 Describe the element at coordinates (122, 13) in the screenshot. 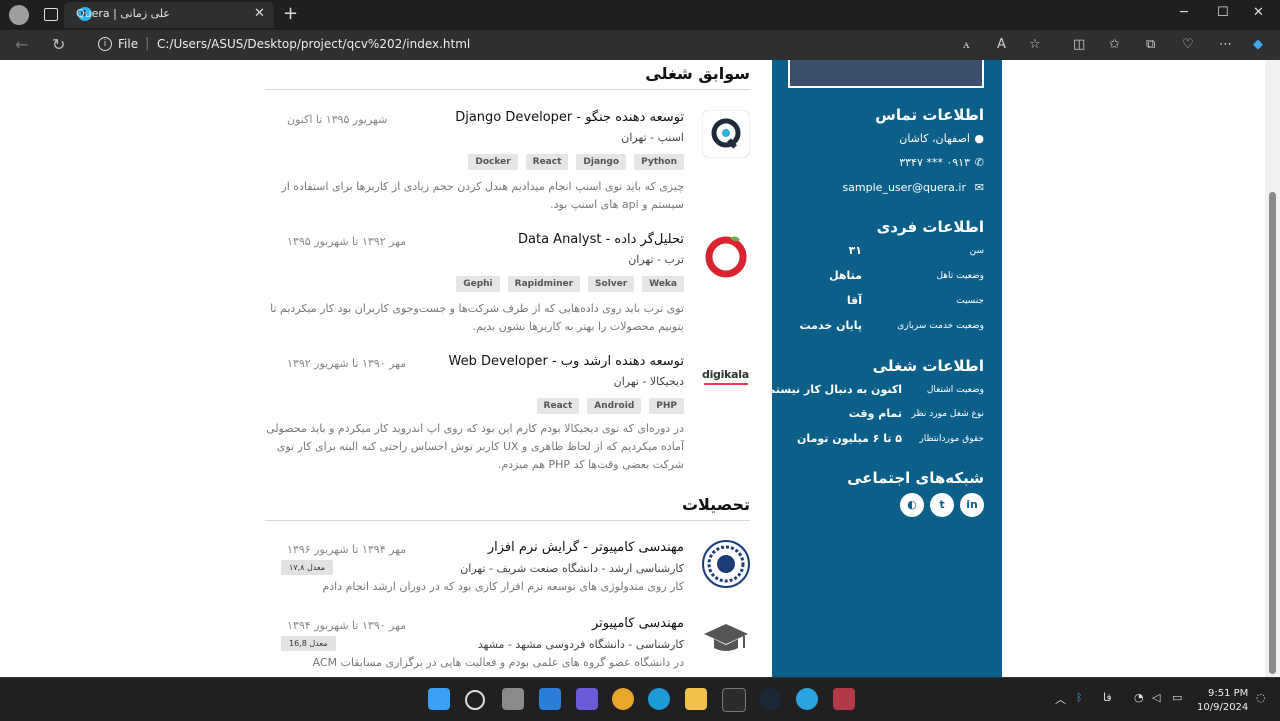

I see `tab-title: علی زمانی | Quera` at that location.